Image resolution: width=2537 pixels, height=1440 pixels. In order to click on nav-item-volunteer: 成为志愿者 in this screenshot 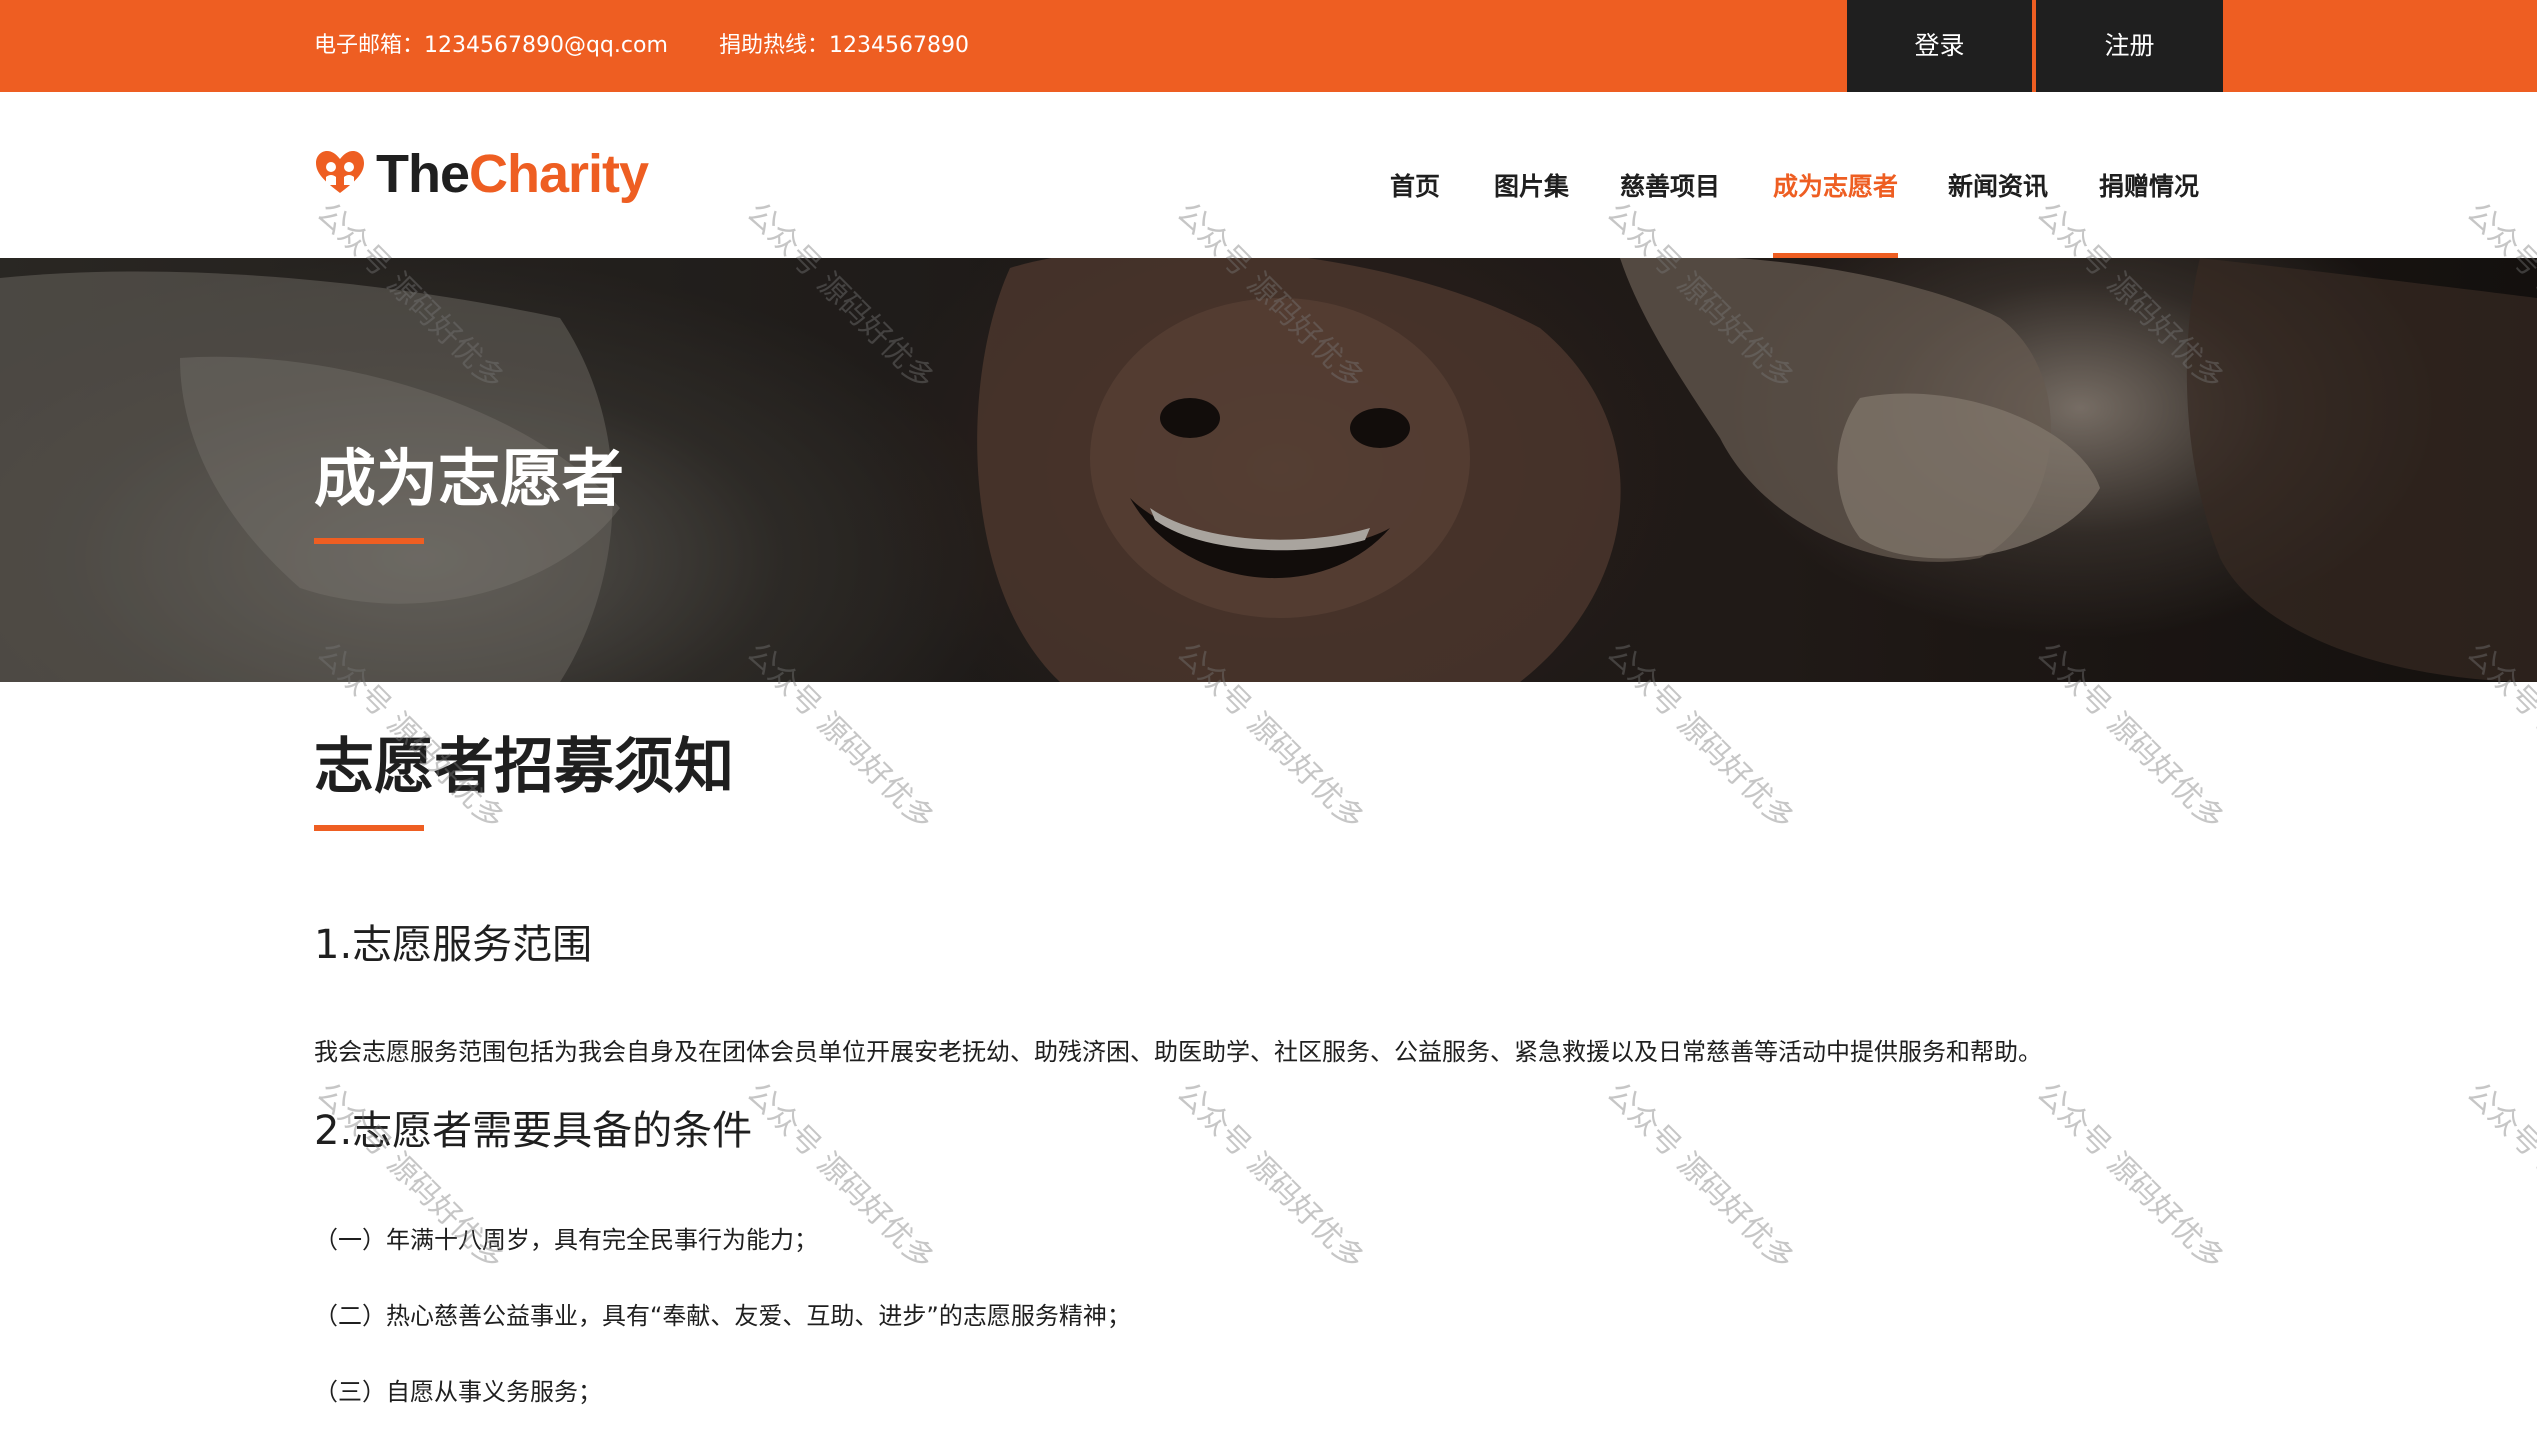, I will do `click(1836, 175)`.